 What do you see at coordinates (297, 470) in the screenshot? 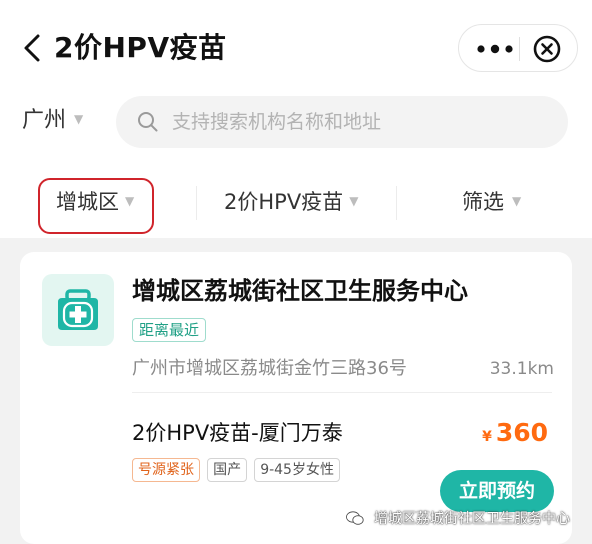
I see `tag-age-range: 9-45岁女性` at bounding box center [297, 470].